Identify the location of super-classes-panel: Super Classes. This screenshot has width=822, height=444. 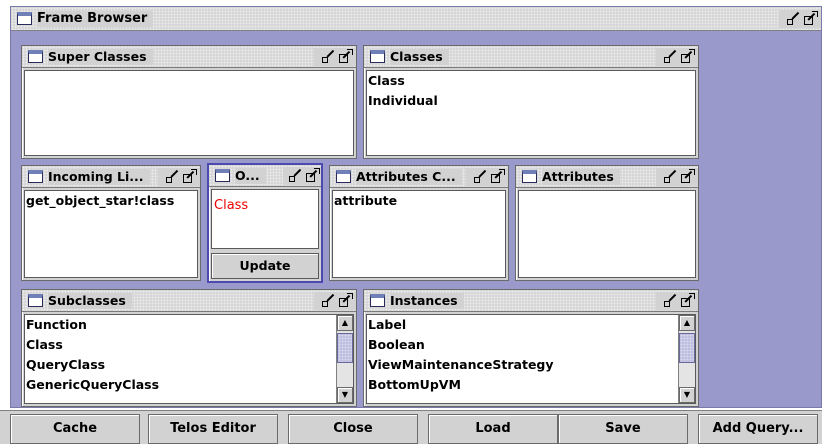
(189, 102).